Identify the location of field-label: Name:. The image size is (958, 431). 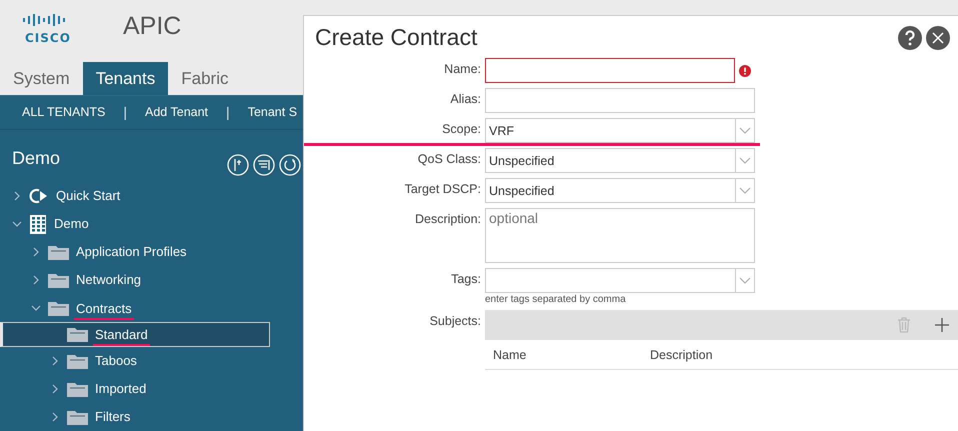
(462, 69).